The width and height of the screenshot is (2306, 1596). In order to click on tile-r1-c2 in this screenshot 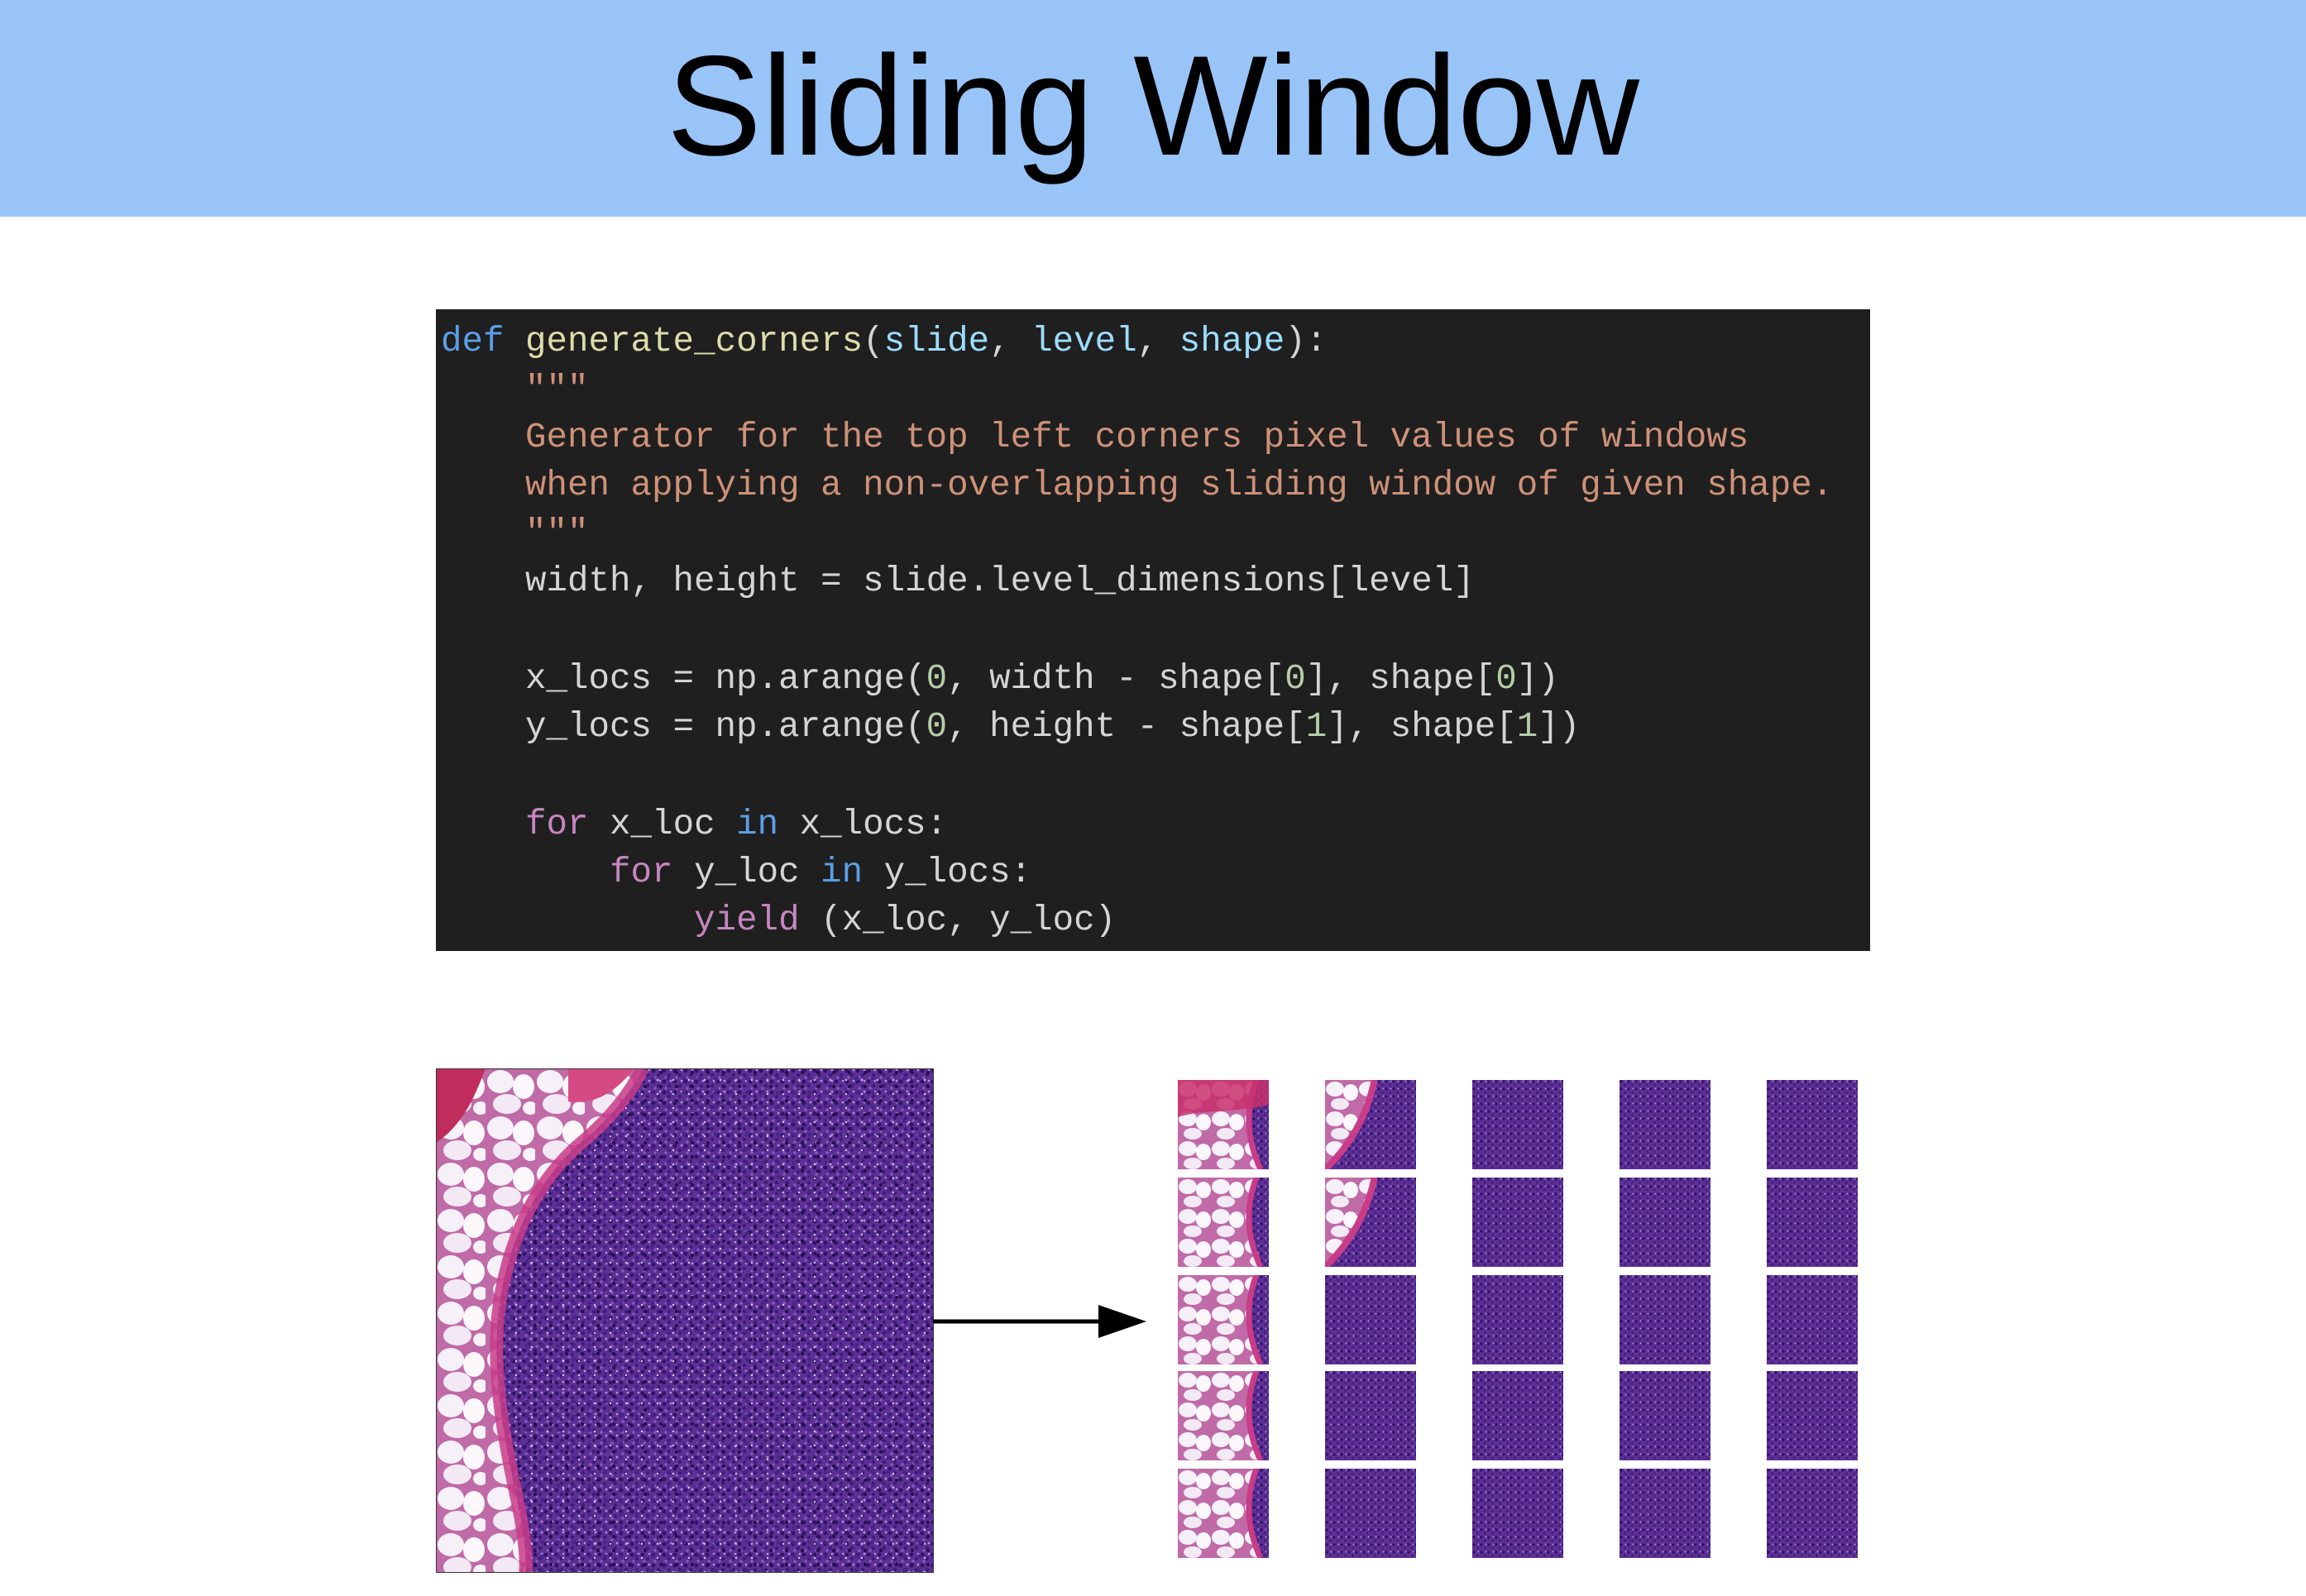, I will do `click(1517, 1222)`.